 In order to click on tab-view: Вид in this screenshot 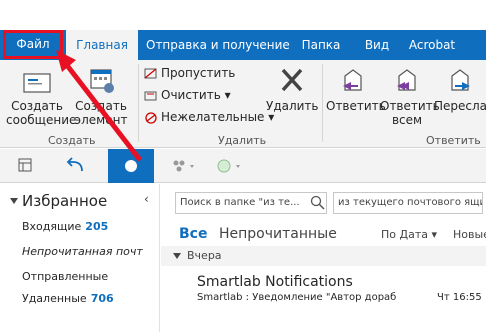, I will do `click(377, 45)`.